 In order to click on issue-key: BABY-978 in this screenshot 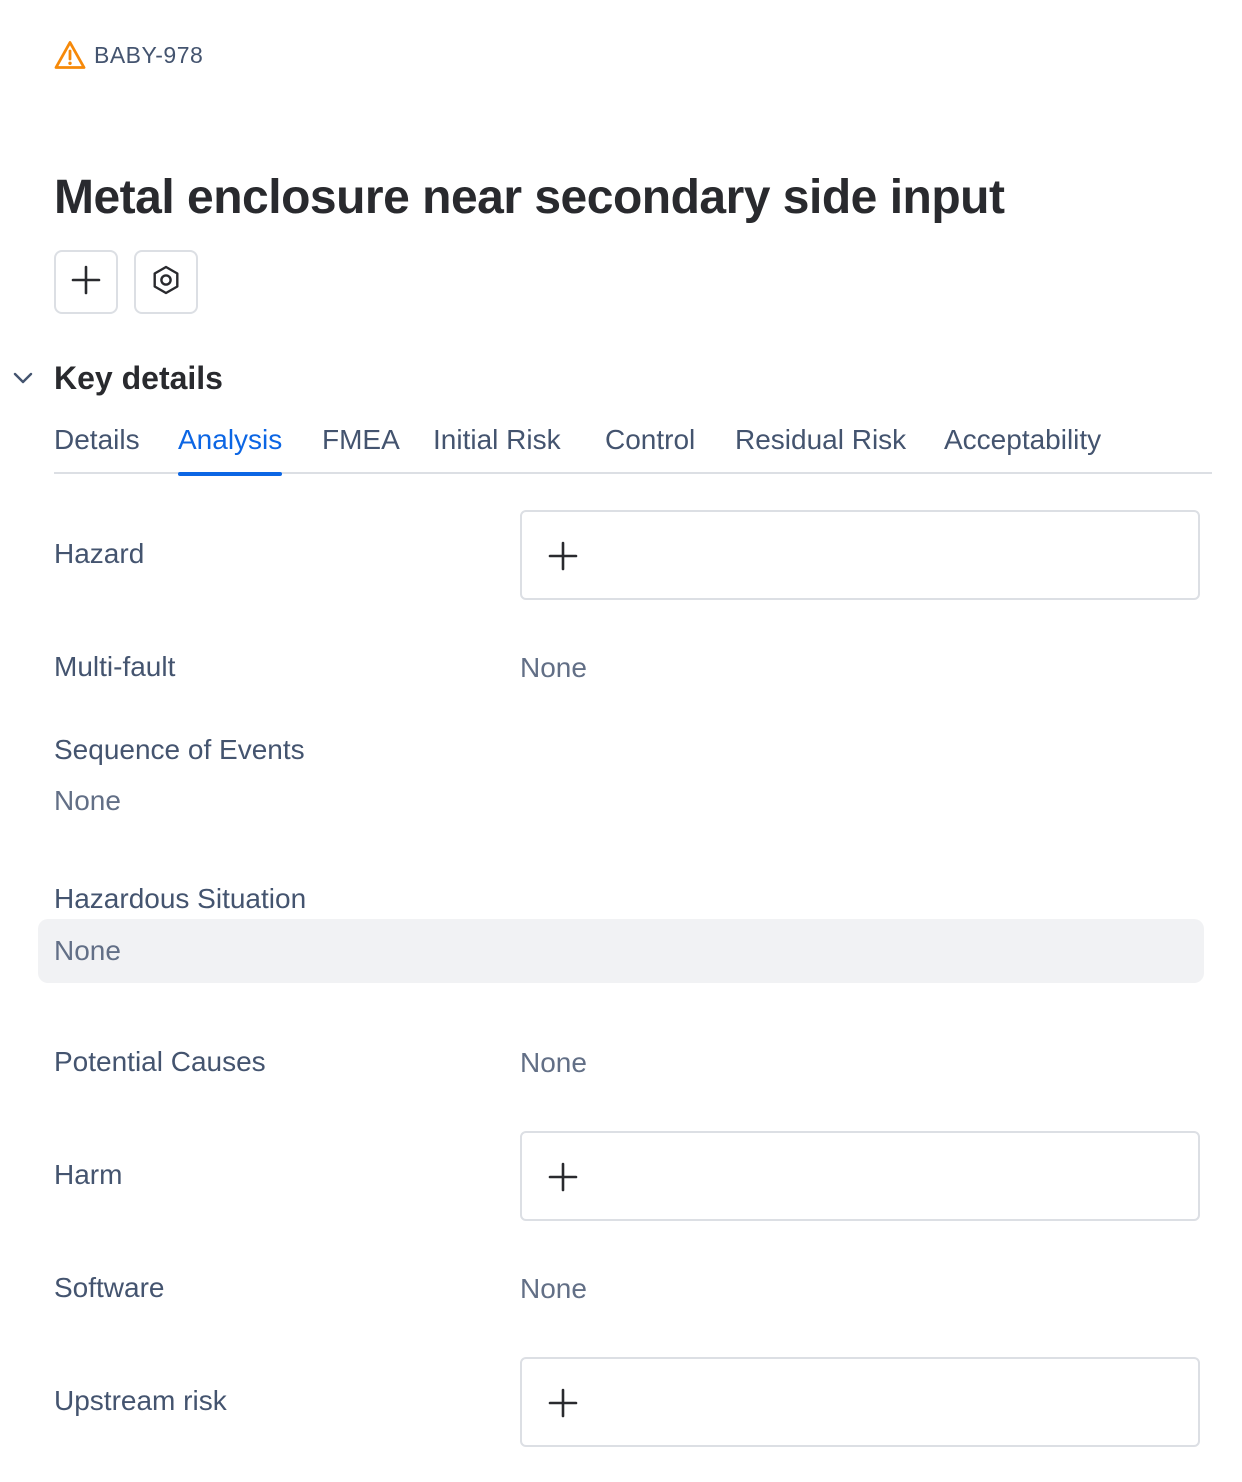, I will do `click(128, 55)`.